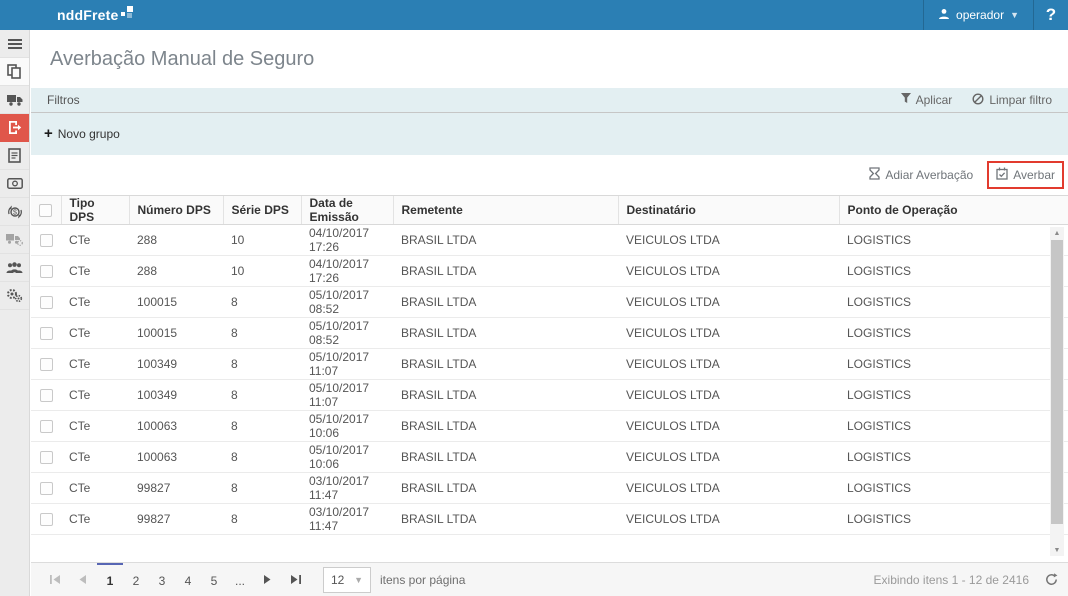  I want to click on select-all-checkbox, so click(46, 211).